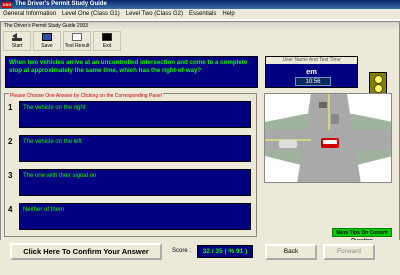  What do you see at coordinates (10, 141) in the screenshot?
I see `answer-number: 2` at bounding box center [10, 141].